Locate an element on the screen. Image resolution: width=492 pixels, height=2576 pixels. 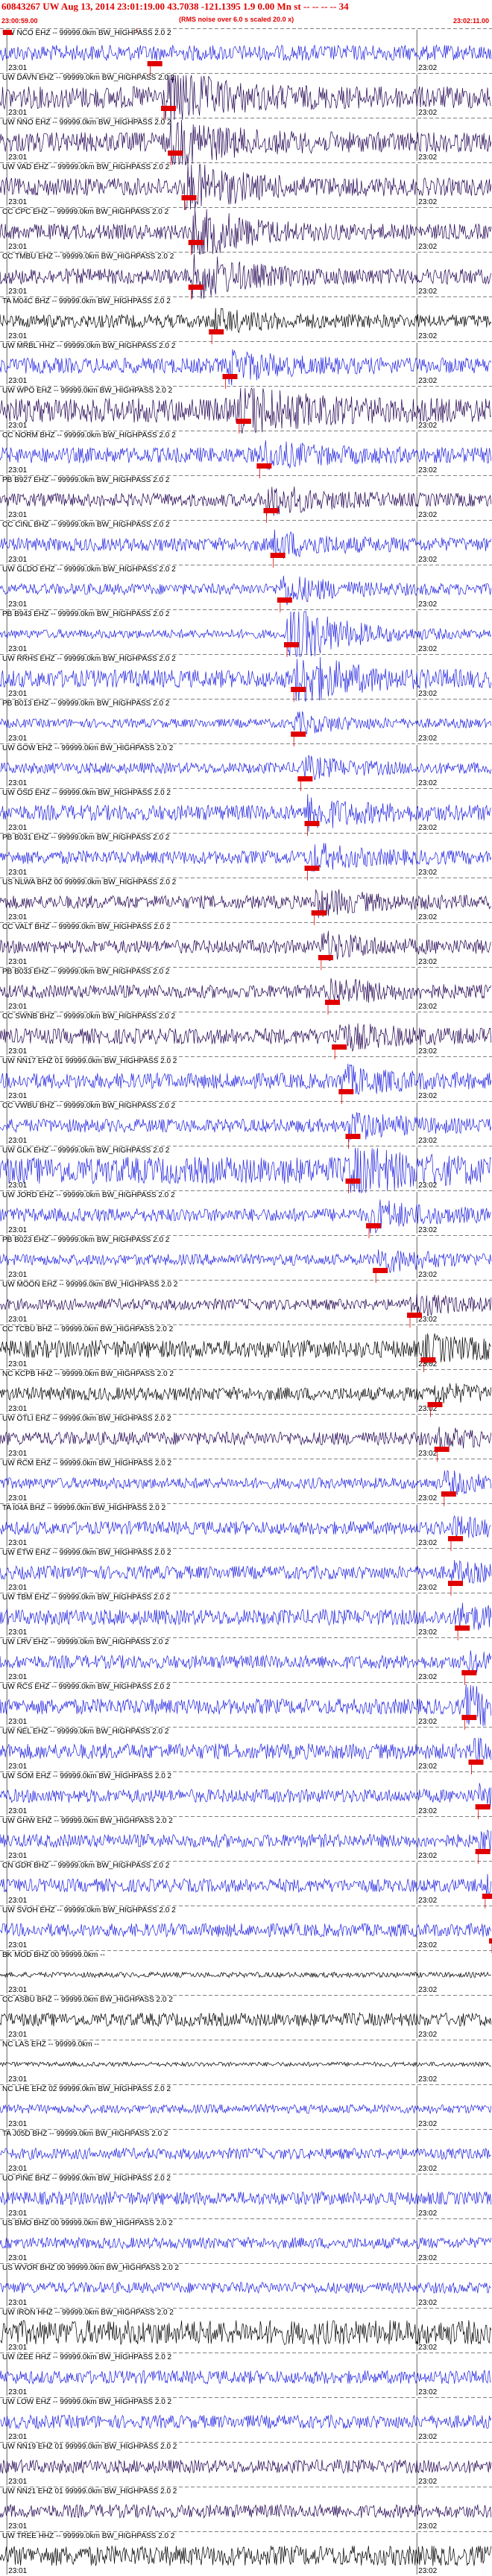
event-origin-marker is located at coordinates (8, 33).